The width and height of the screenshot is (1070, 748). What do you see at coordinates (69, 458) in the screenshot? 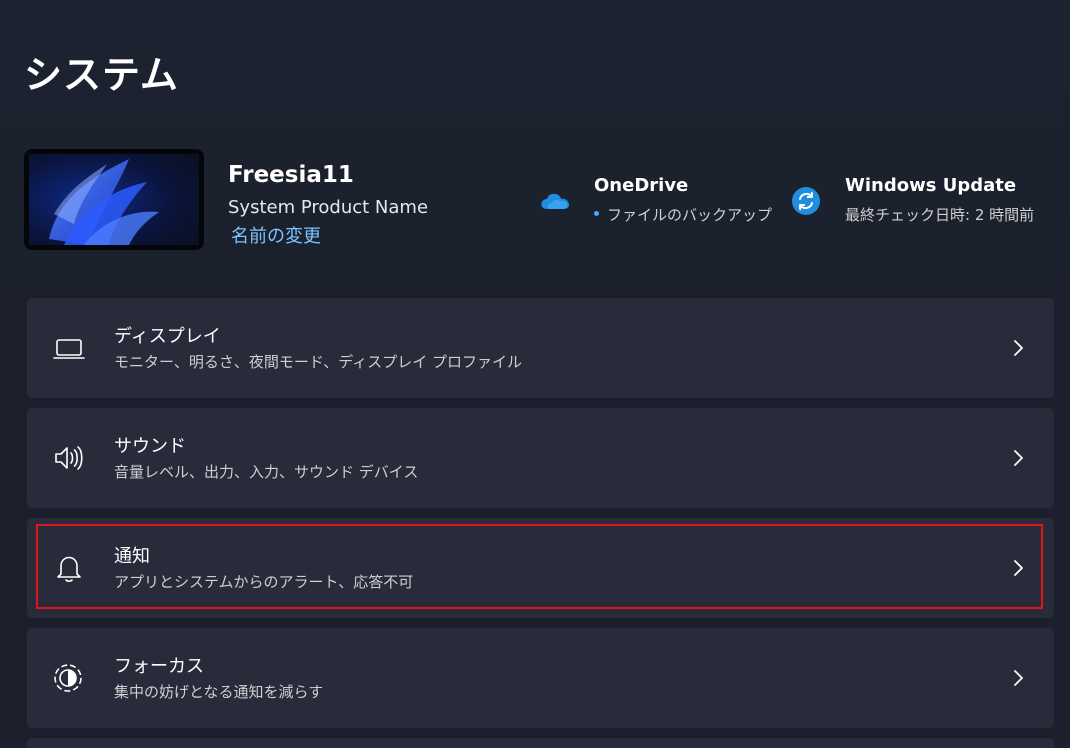
I see `speaker-icon` at bounding box center [69, 458].